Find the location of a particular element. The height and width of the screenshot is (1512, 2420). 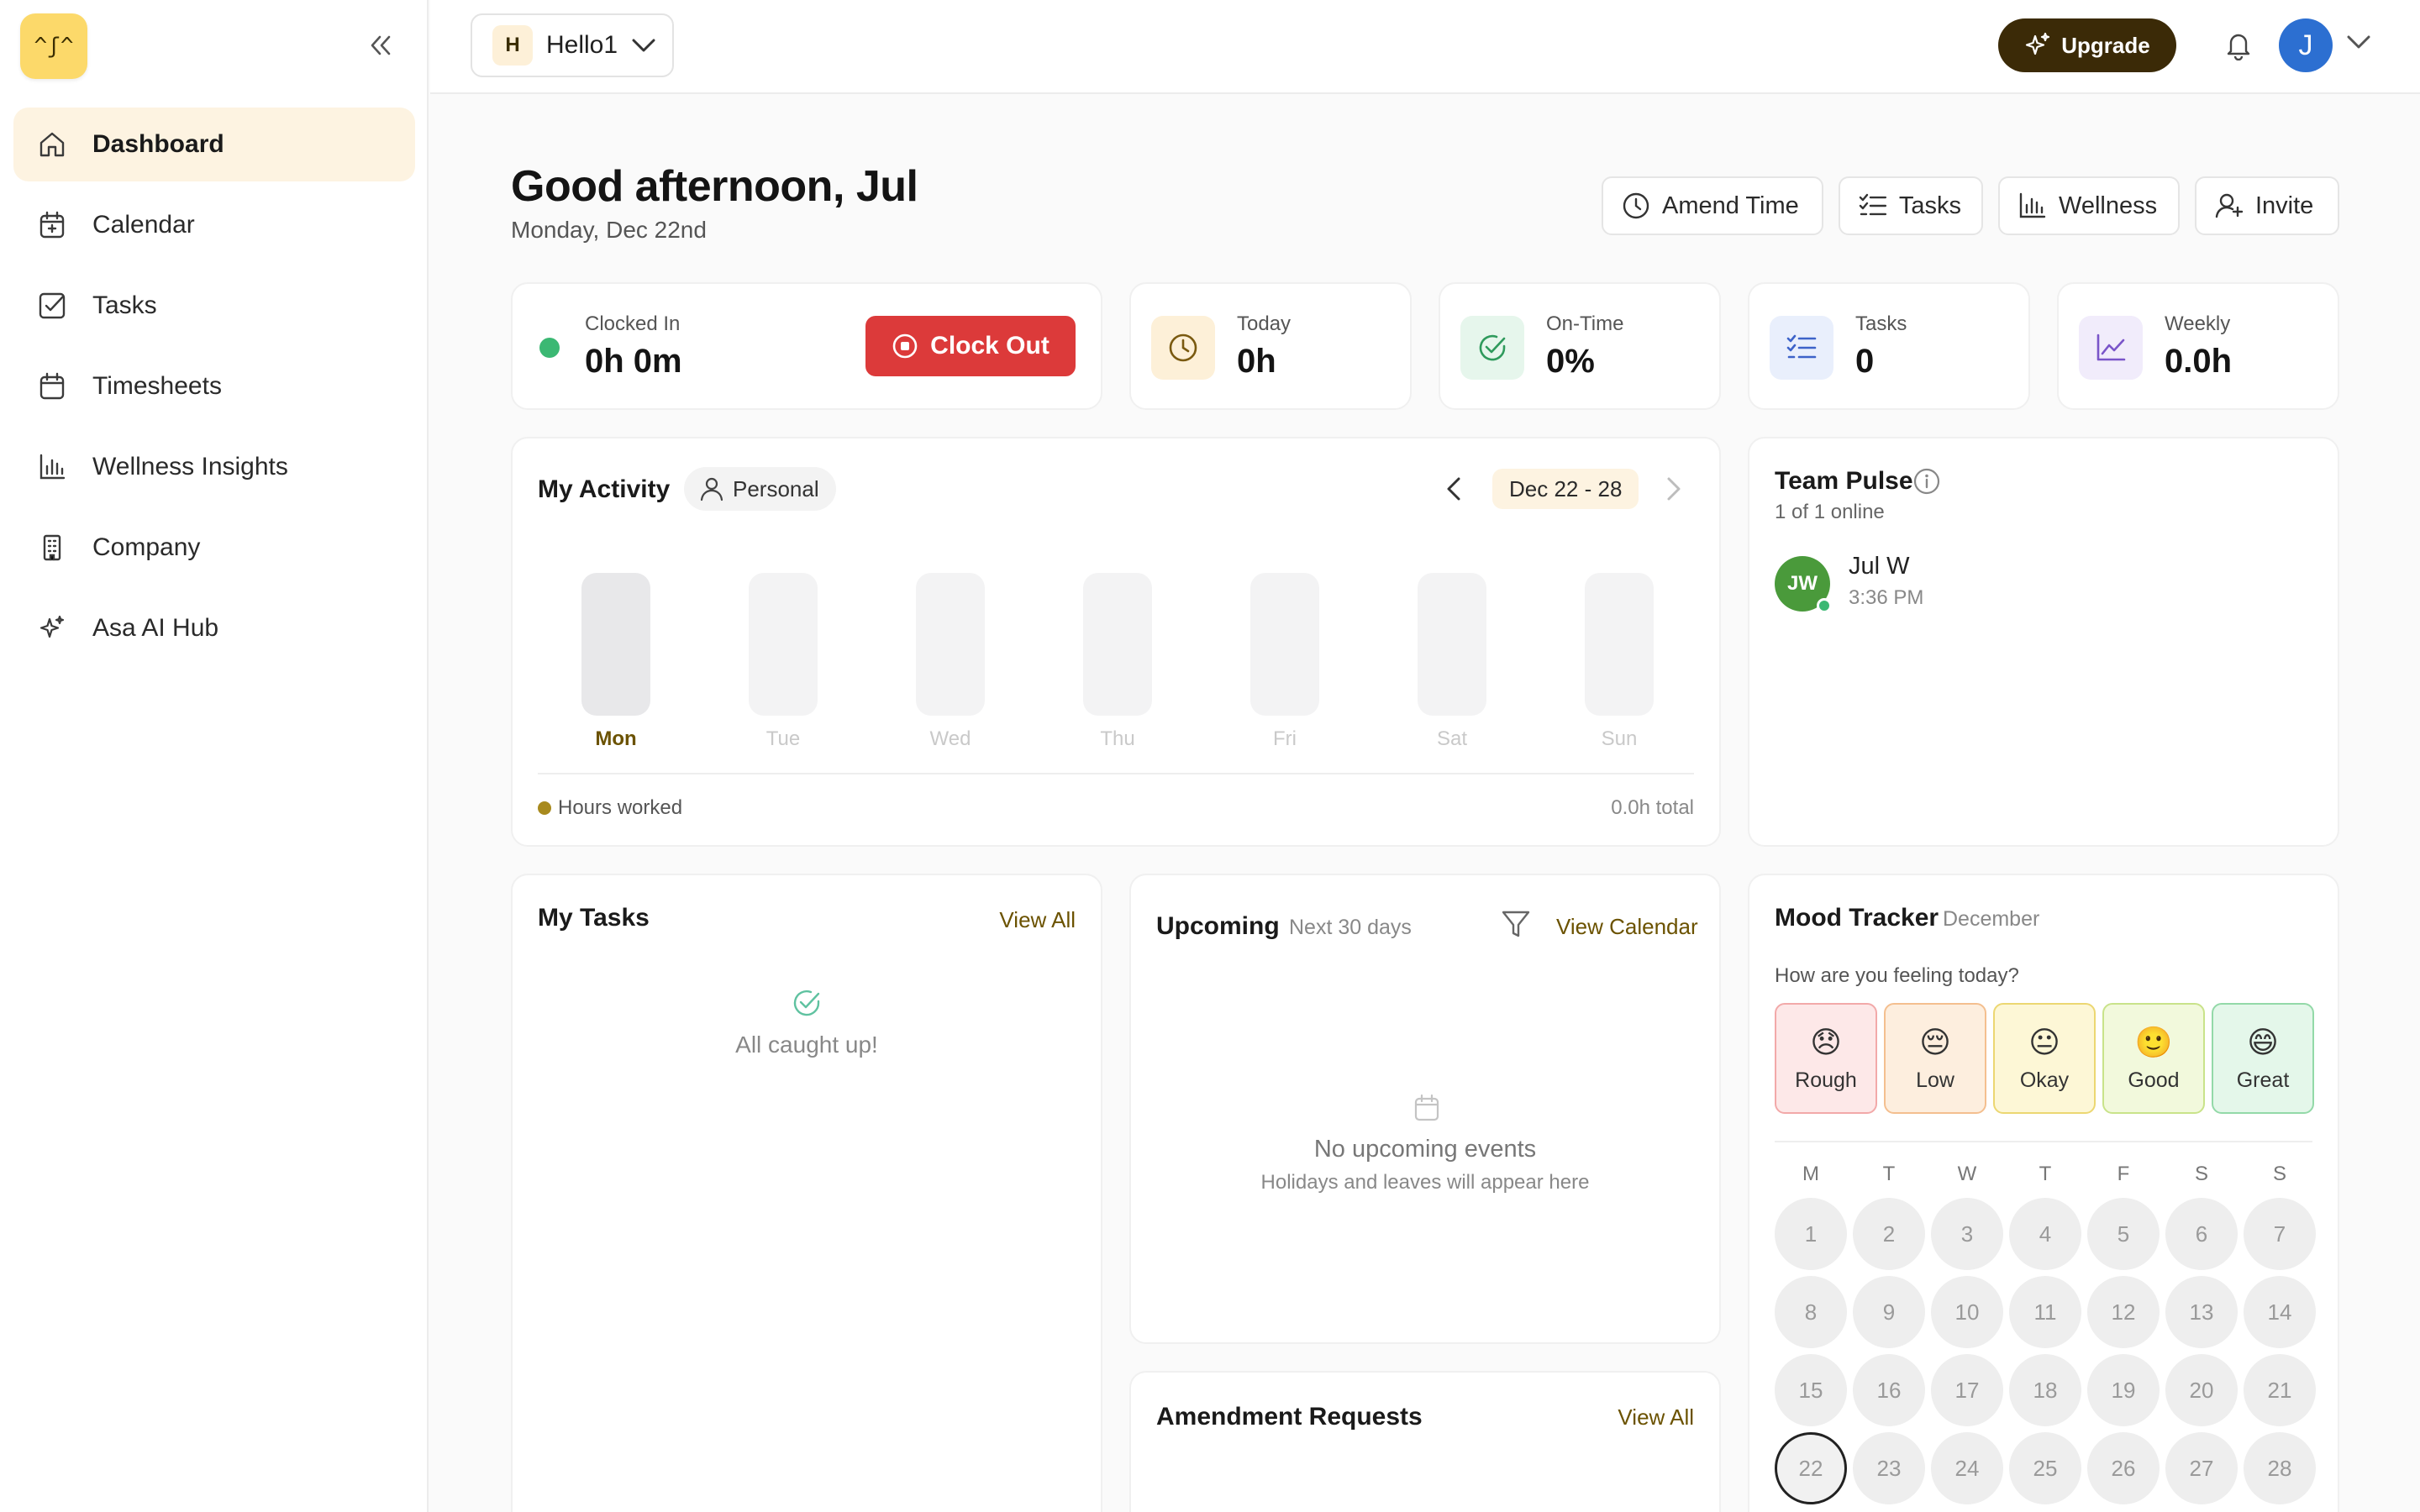

amend-time-button: Amend Time is located at coordinates (1712, 205).